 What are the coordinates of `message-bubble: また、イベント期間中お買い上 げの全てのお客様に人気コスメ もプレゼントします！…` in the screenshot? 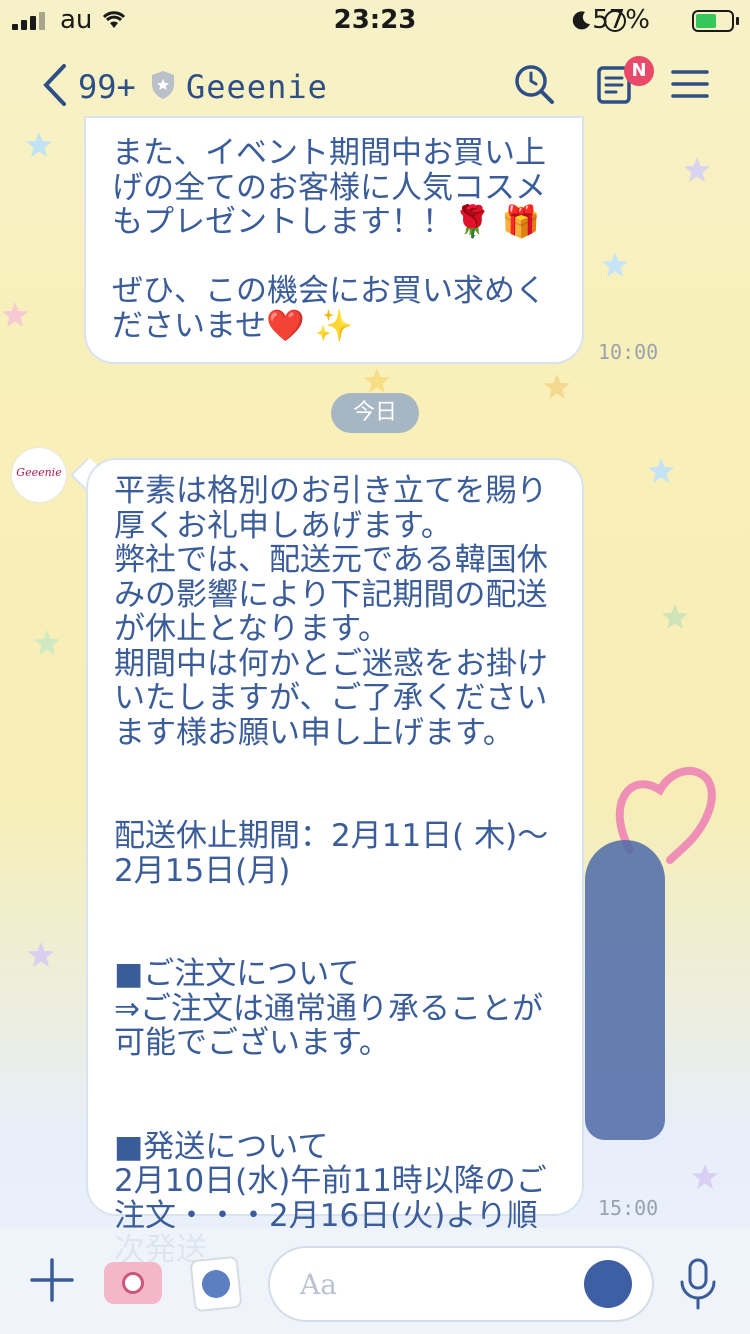 It's located at (334, 240).